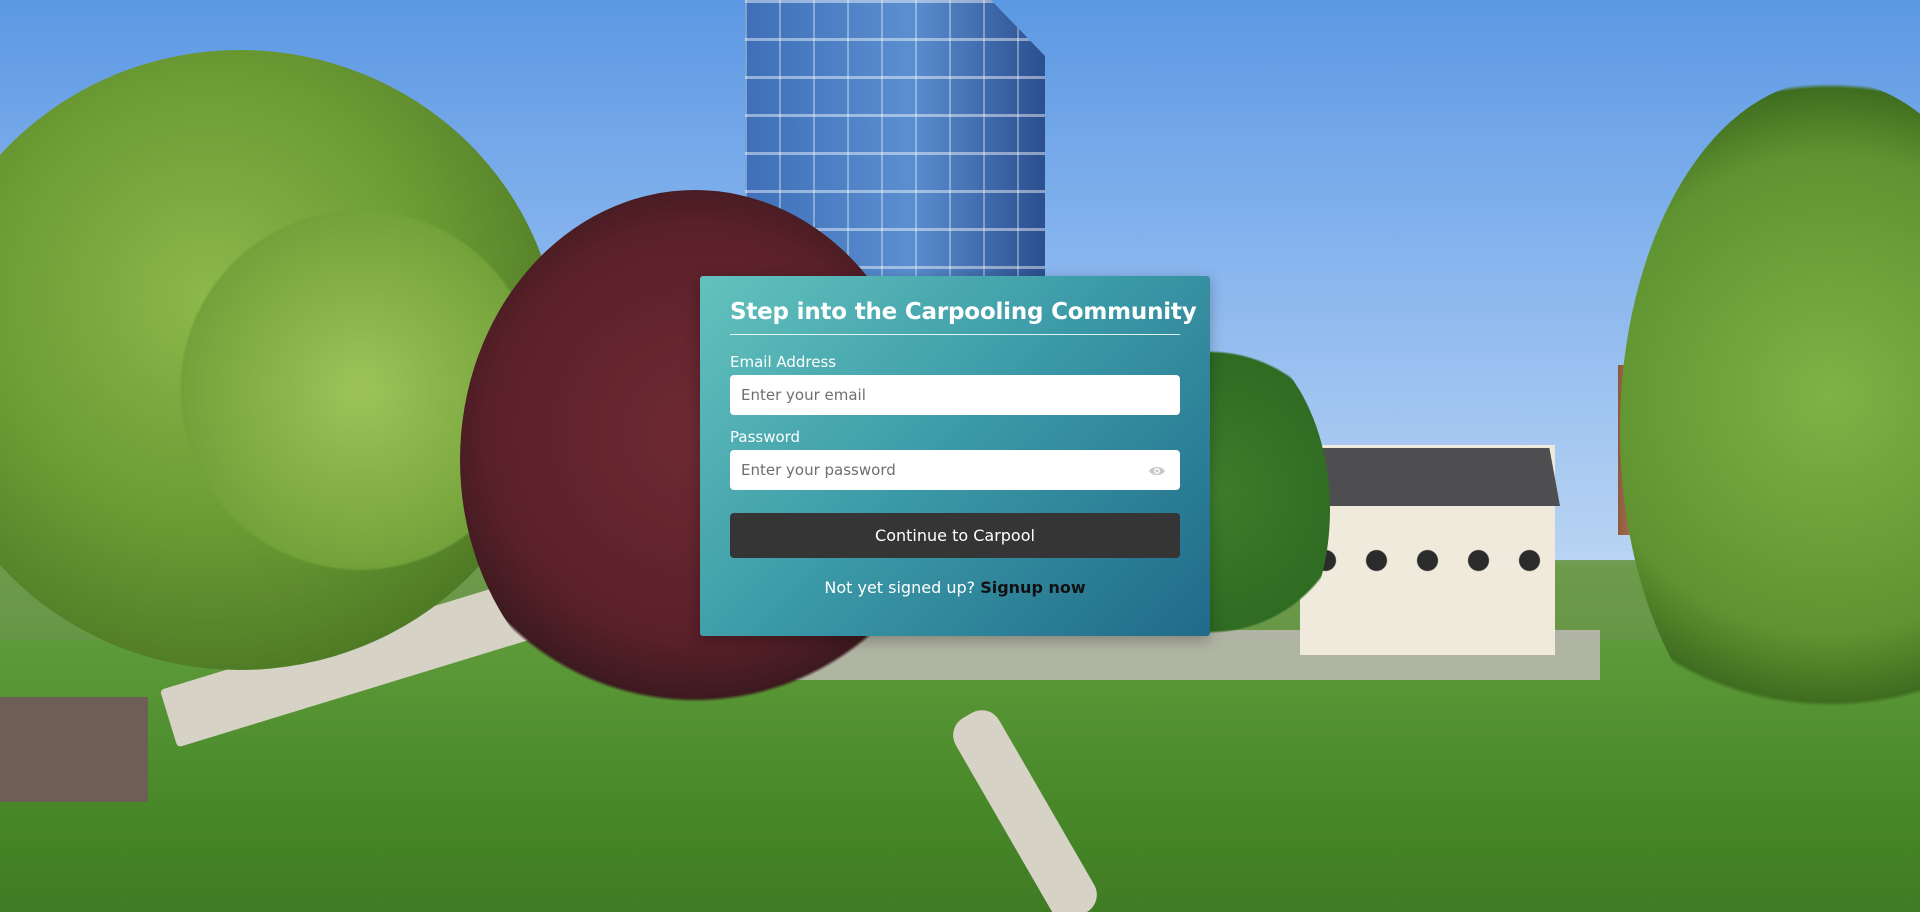 The height and width of the screenshot is (912, 1920). I want to click on background-stone-wall, so click(74, 749).